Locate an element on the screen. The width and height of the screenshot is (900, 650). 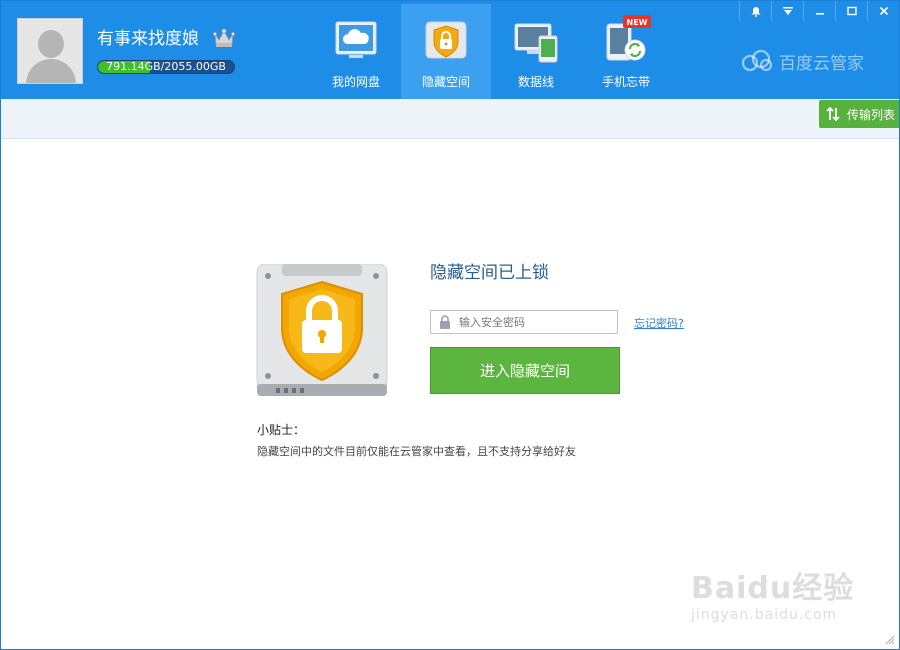
enter-hidden-space-button: 进入隐藏空间 is located at coordinates (525, 370).